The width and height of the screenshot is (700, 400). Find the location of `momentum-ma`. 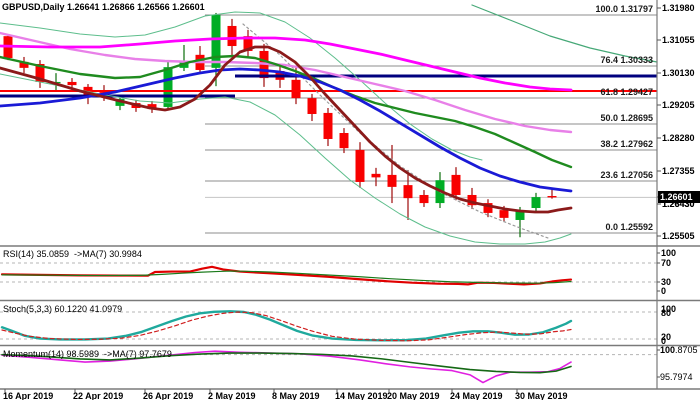

momentum-ma is located at coordinates (286, 363).